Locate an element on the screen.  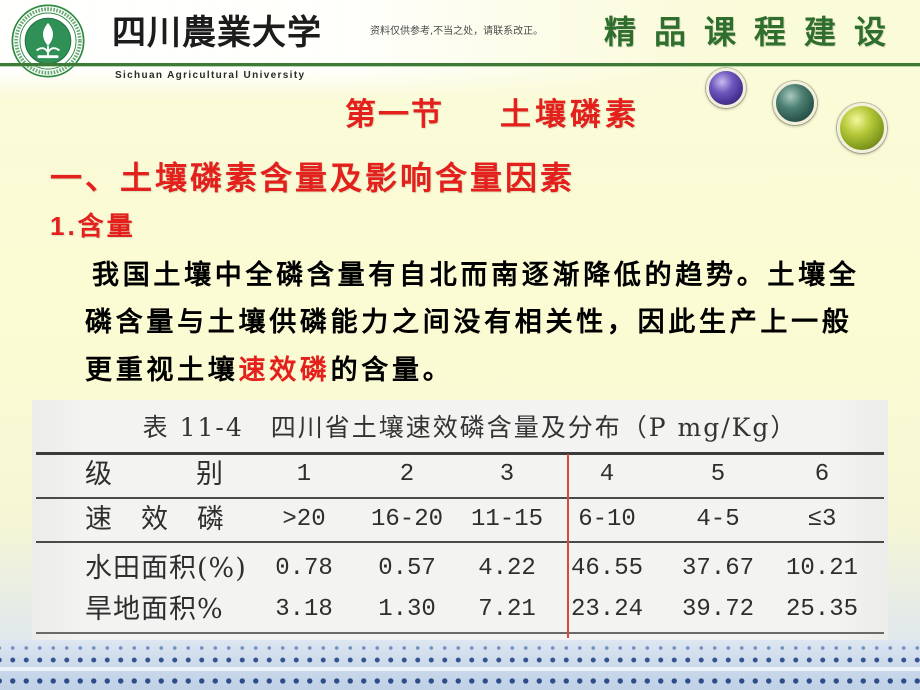
table-cell: 16-20 is located at coordinates (406, 519).